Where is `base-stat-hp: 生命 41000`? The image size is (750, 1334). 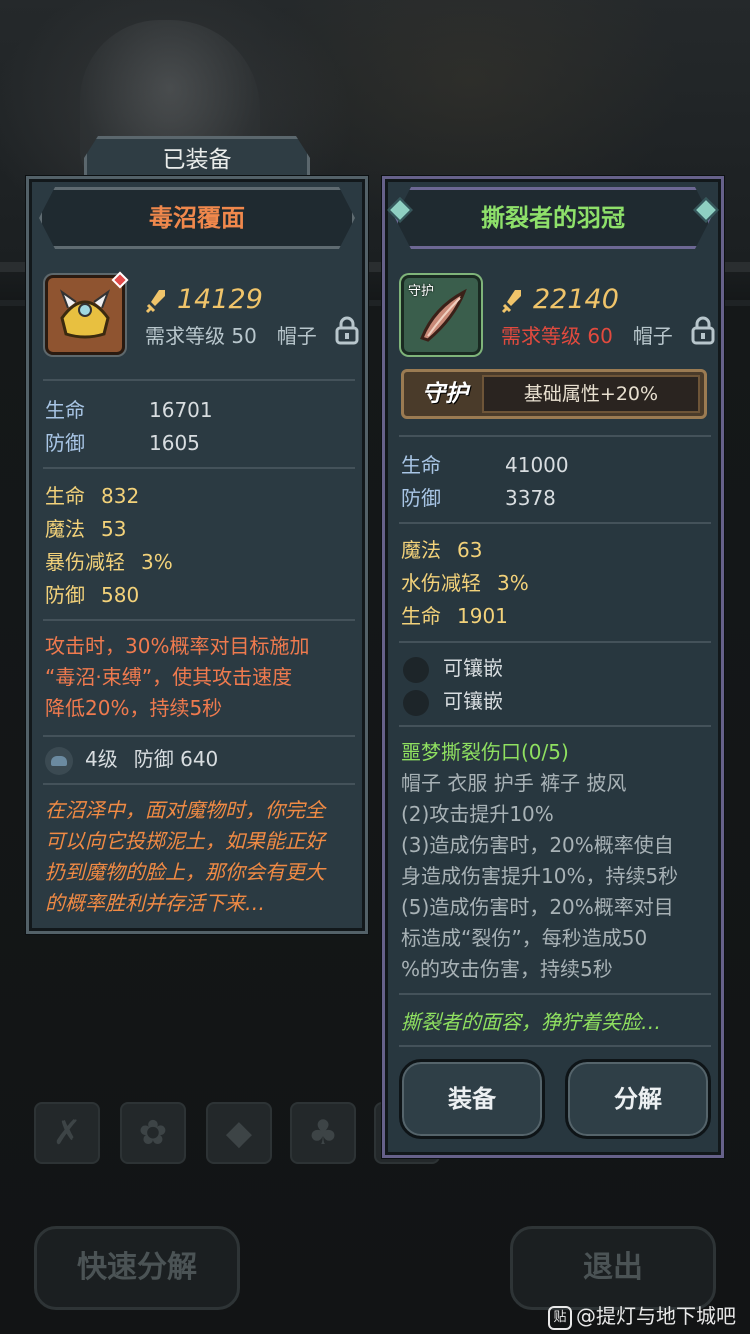
base-stat-hp: 生命 41000 is located at coordinates (485, 465).